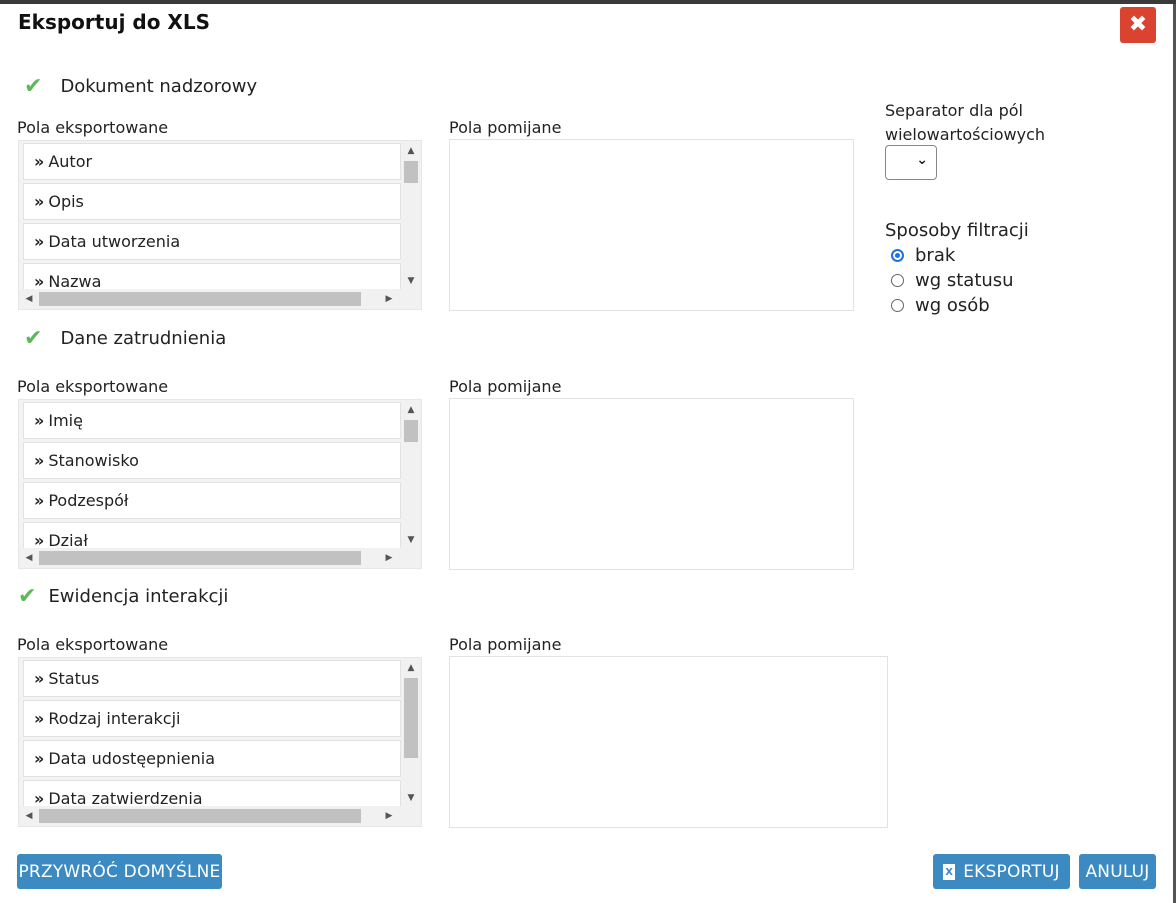 The image size is (1176, 903). I want to click on radio-checked, so click(897, 255).